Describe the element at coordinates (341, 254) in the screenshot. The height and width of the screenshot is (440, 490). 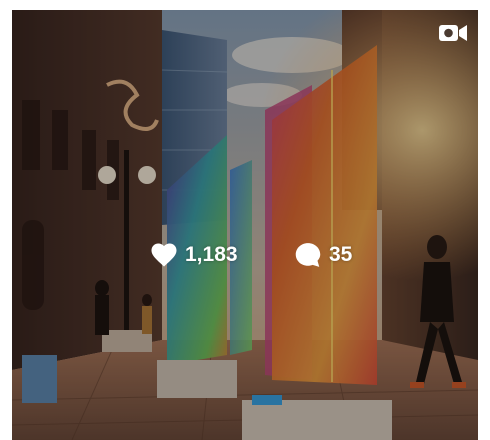
I see `comments-count: 35` at that location.